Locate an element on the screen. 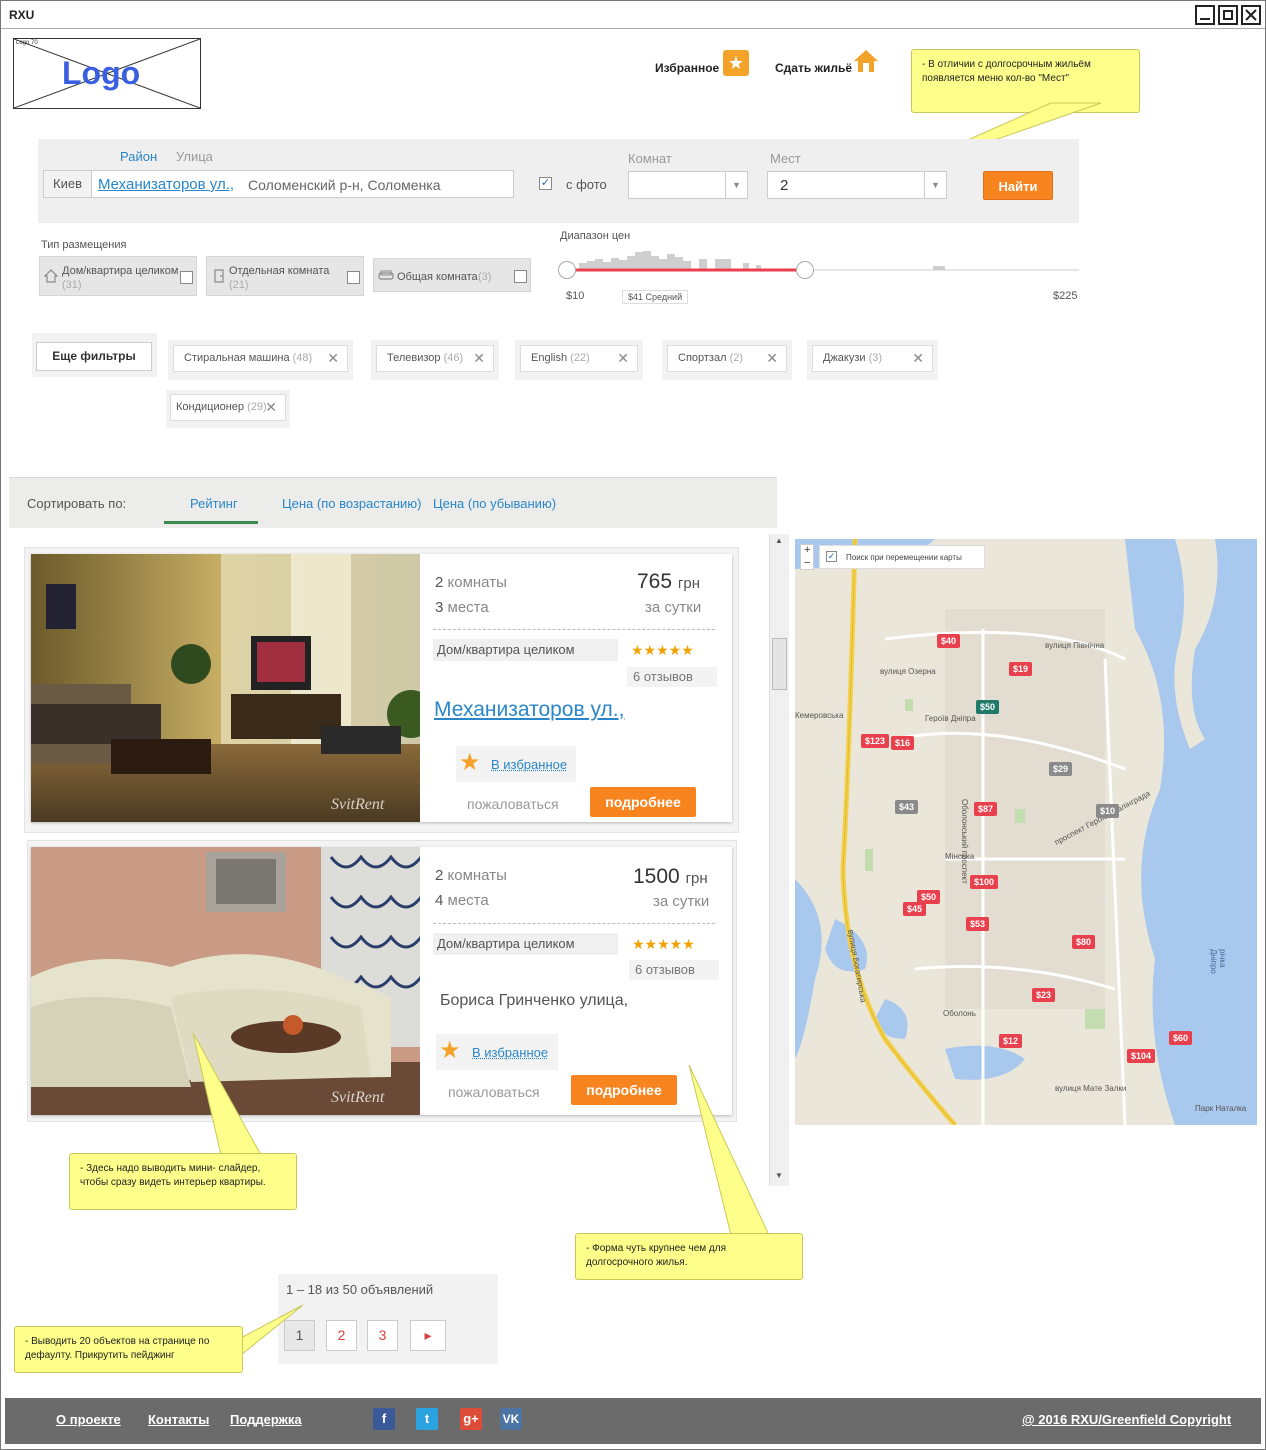 The image size is (1266, 1450). map-search-toggle: ✓ Поиск при перемещении карты is located at coordinates (902, 557).